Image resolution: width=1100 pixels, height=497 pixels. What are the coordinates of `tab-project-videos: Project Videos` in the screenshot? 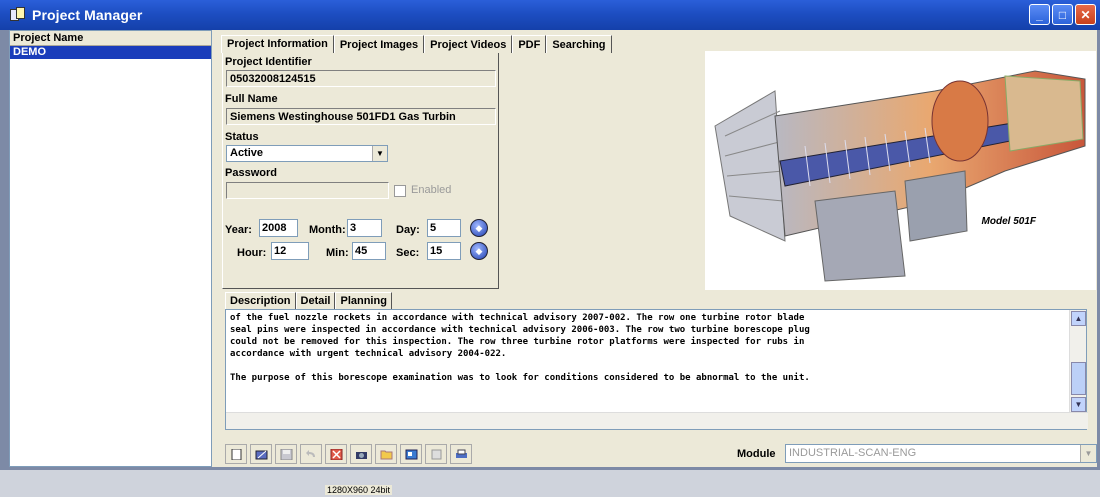 It's located at (468, 44).